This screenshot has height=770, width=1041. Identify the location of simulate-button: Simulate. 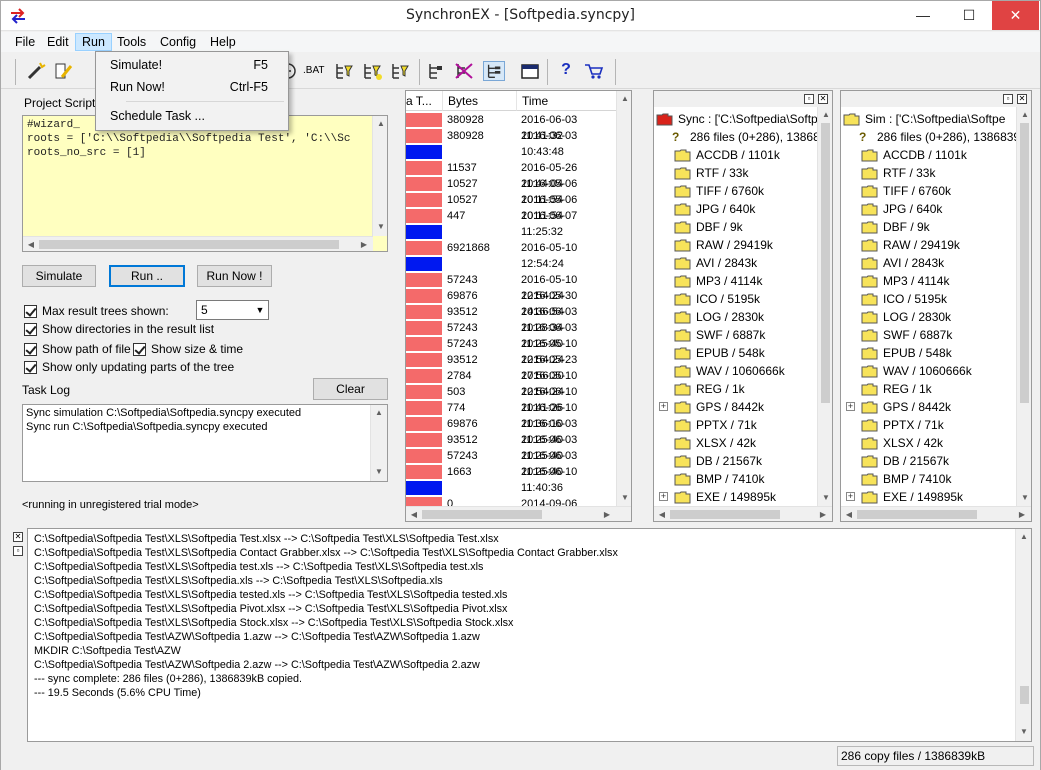
(59, 276).